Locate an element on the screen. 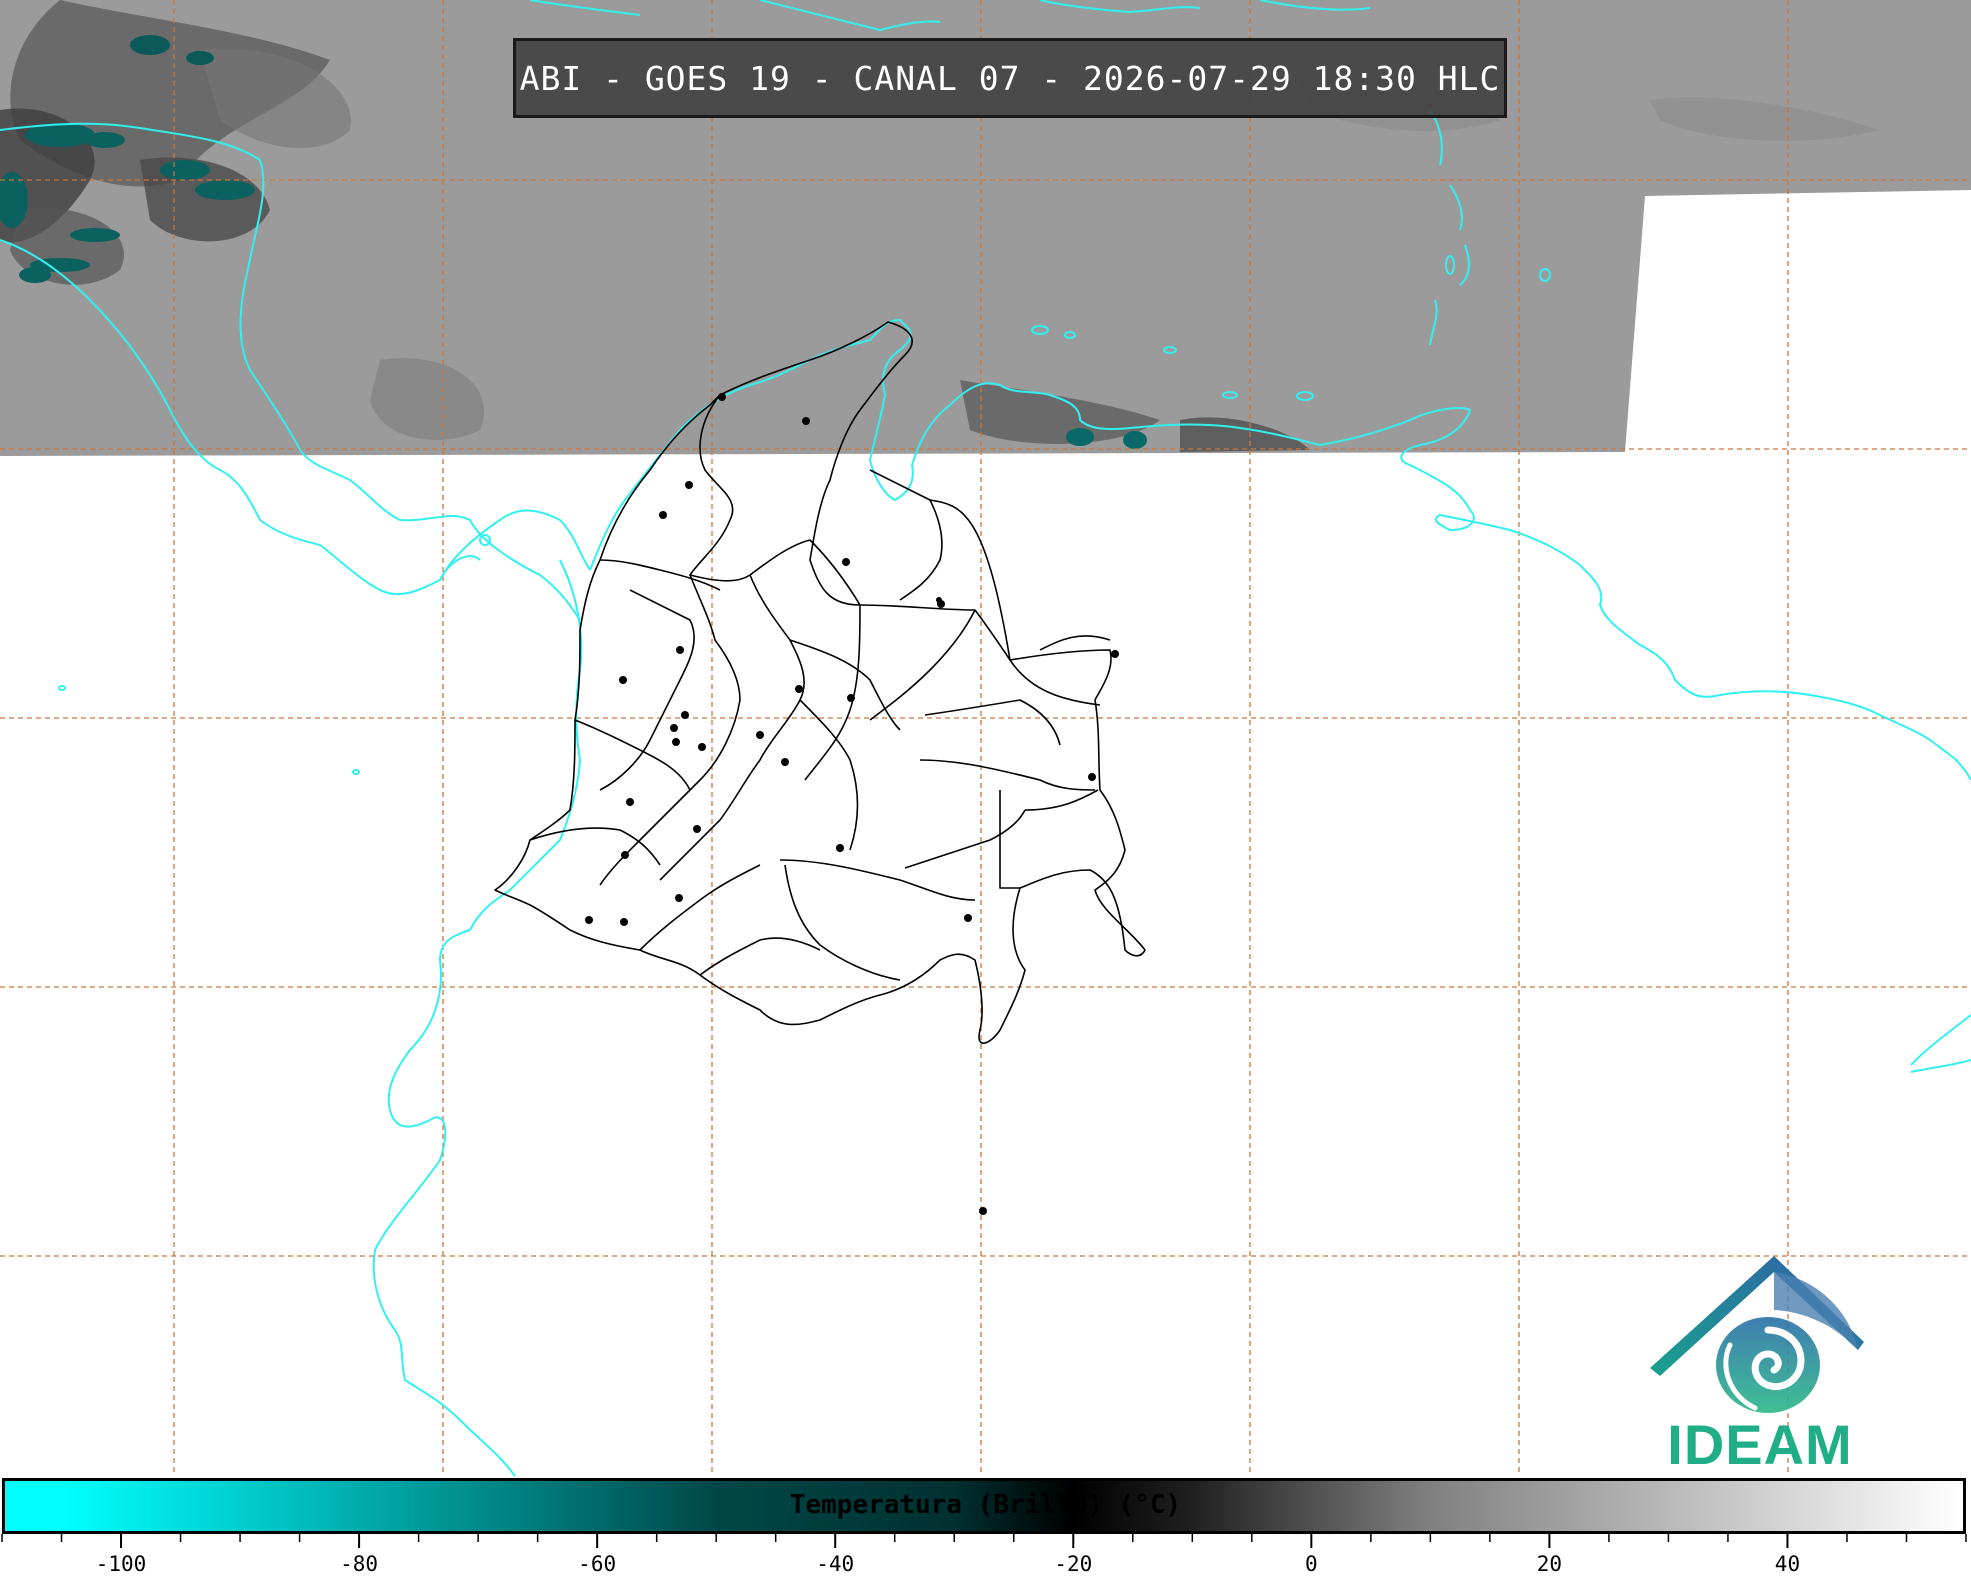 Image resolution: width=1971 pixels, height=1577 pixels. colorbar-tick-label: -40 is located at coordinates (835, 1564).